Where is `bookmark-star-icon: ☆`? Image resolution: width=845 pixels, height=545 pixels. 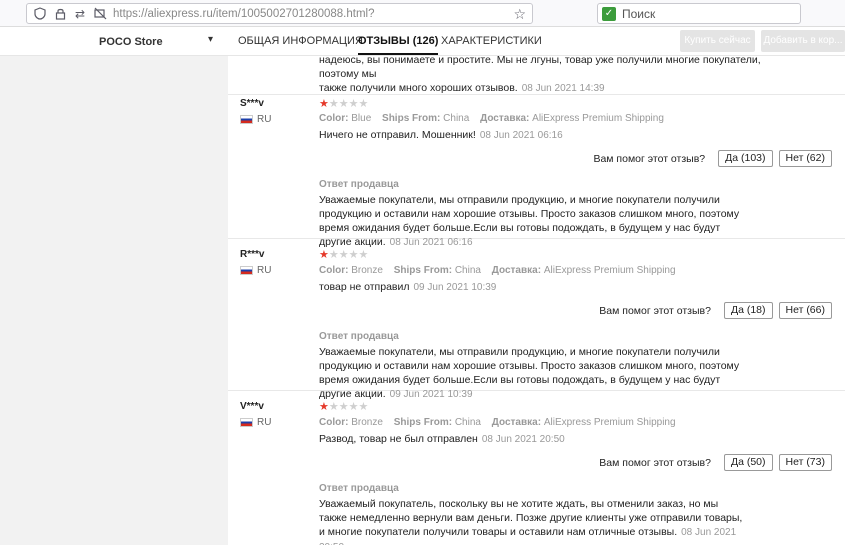
bookmark-star-icon: ☆ is located at coordinates (519, 14).